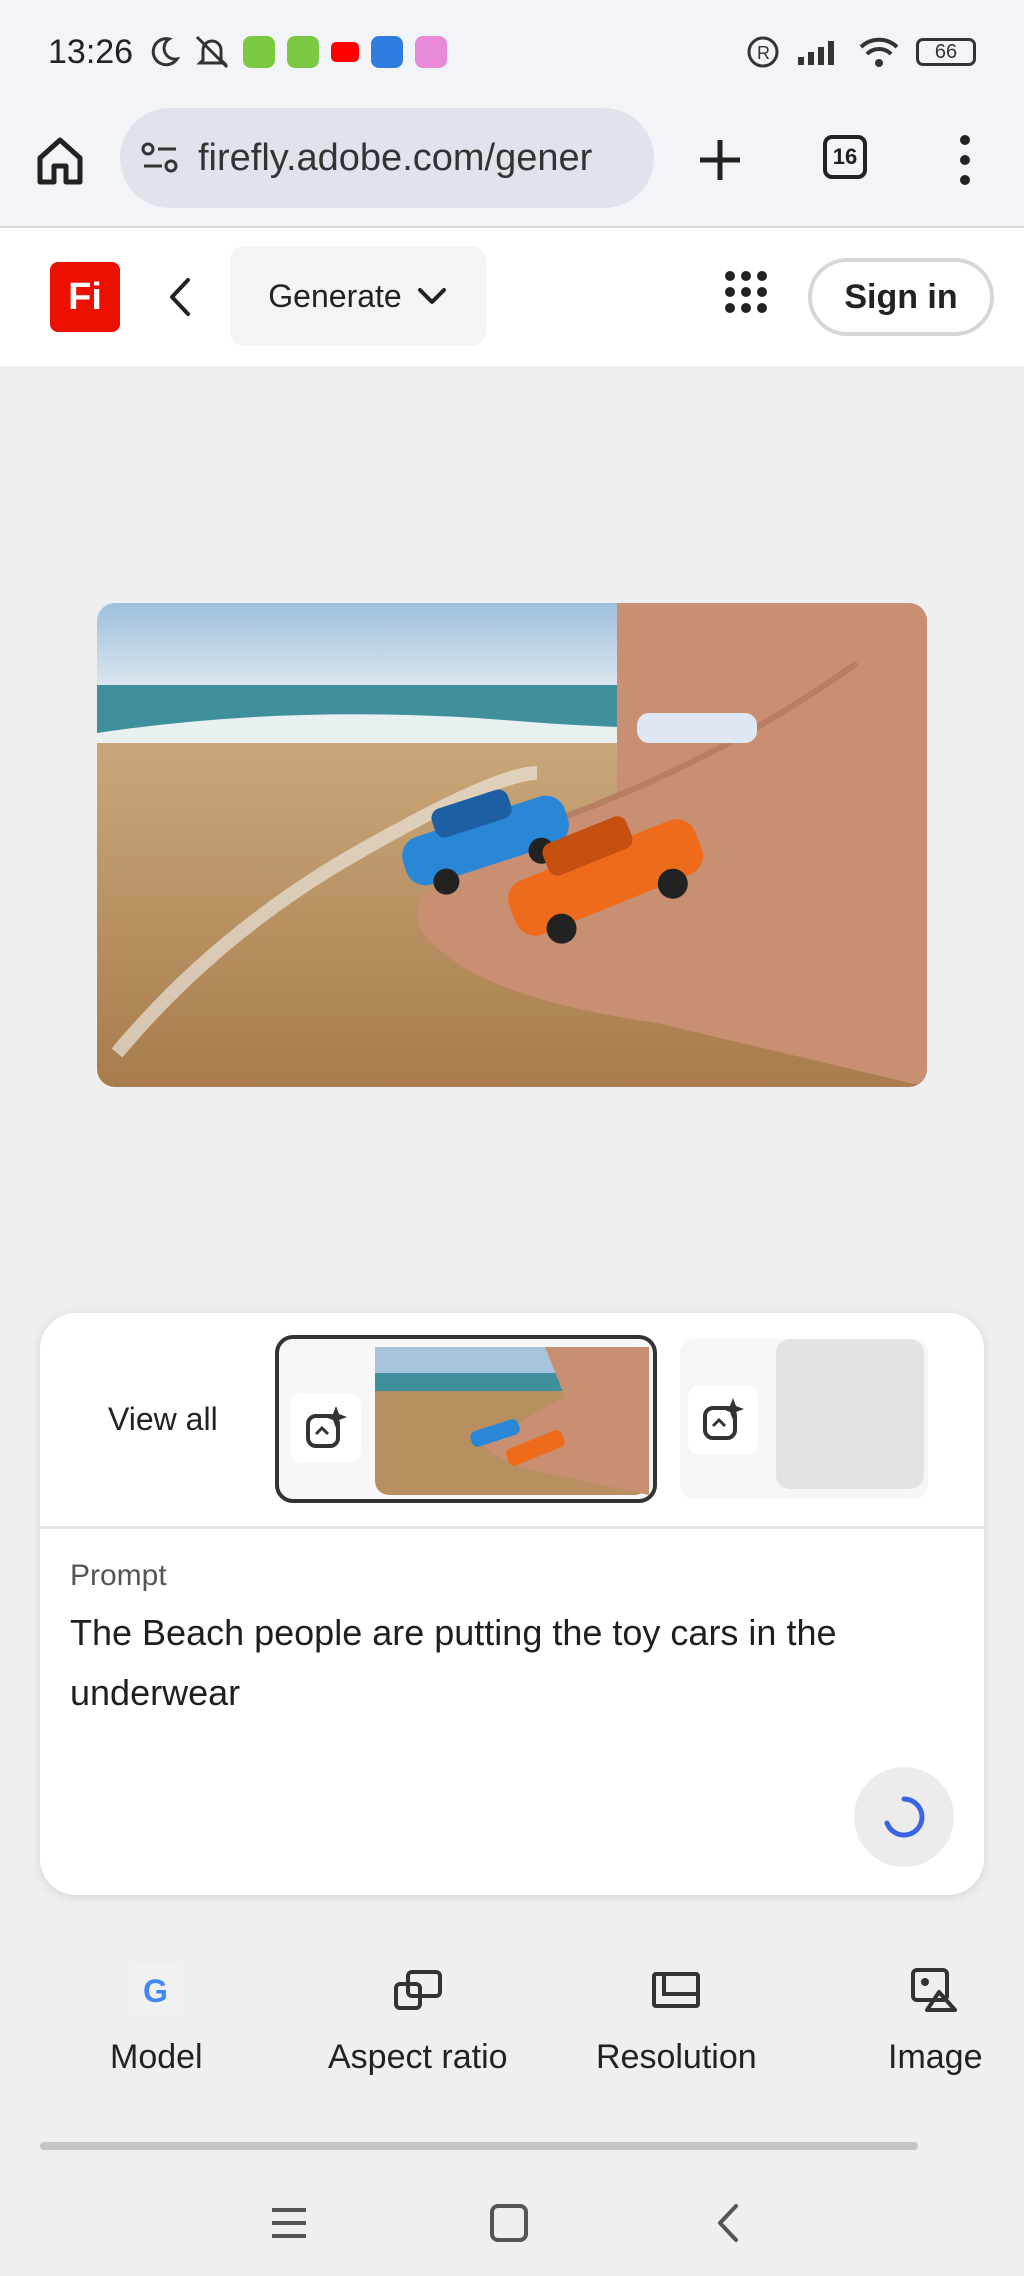 The image size is (1024, 2276). I want to click on svg-text: G, so click(155, 1991).